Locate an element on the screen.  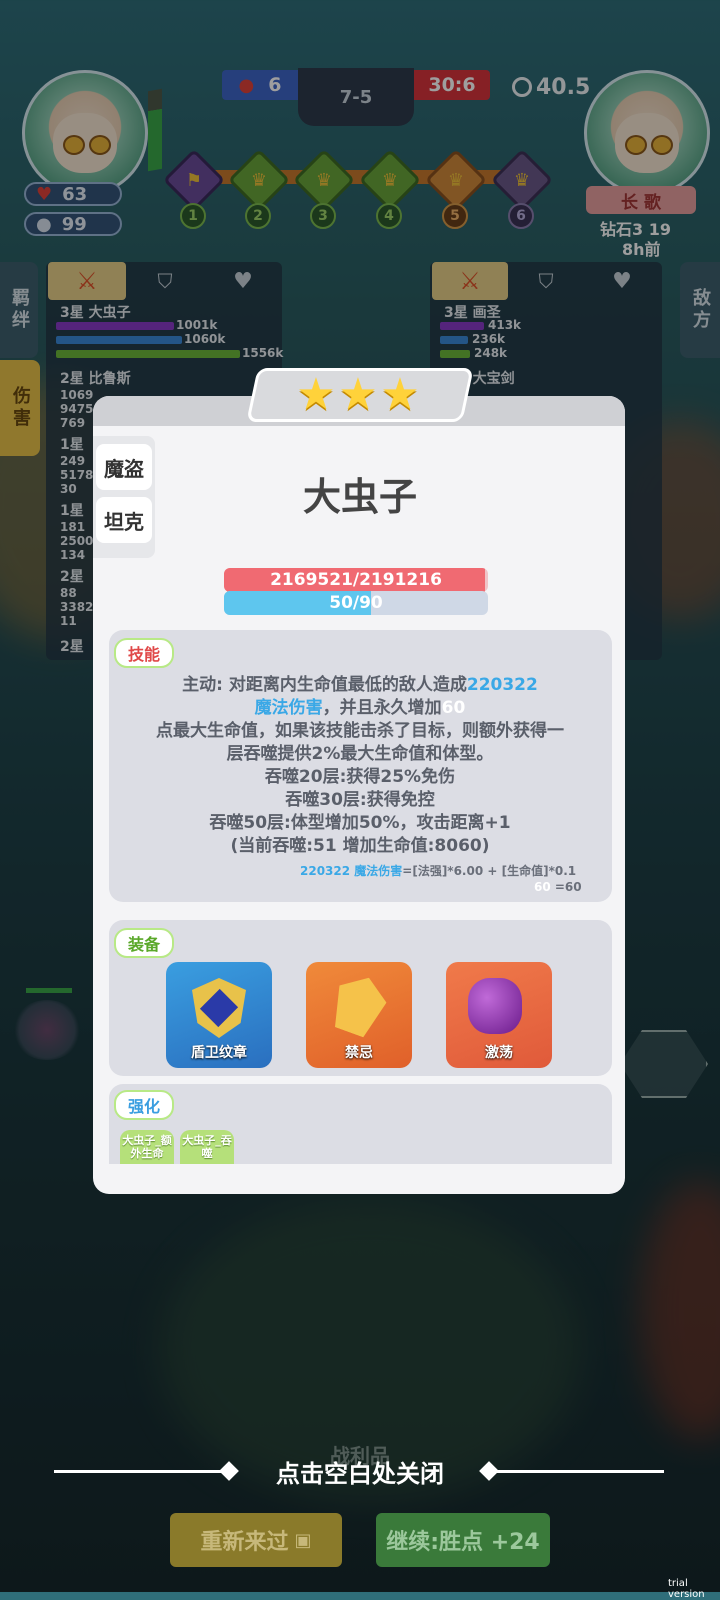
continue-button-label: 继续:胜点 +24 is located at coordinates (463, 1542).